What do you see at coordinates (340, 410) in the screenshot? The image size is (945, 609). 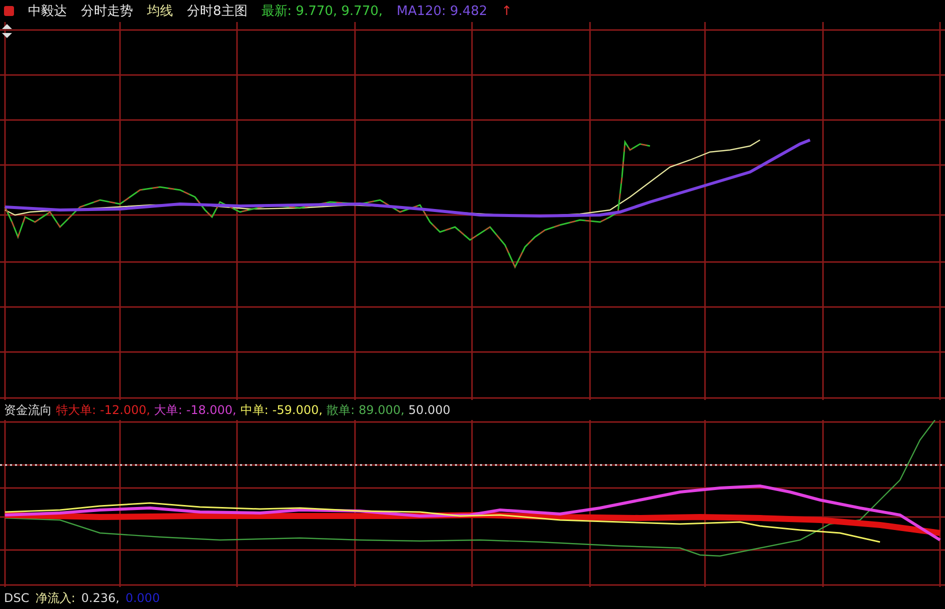 I see `series-label: 散单:` at bounding box center [340, 410].